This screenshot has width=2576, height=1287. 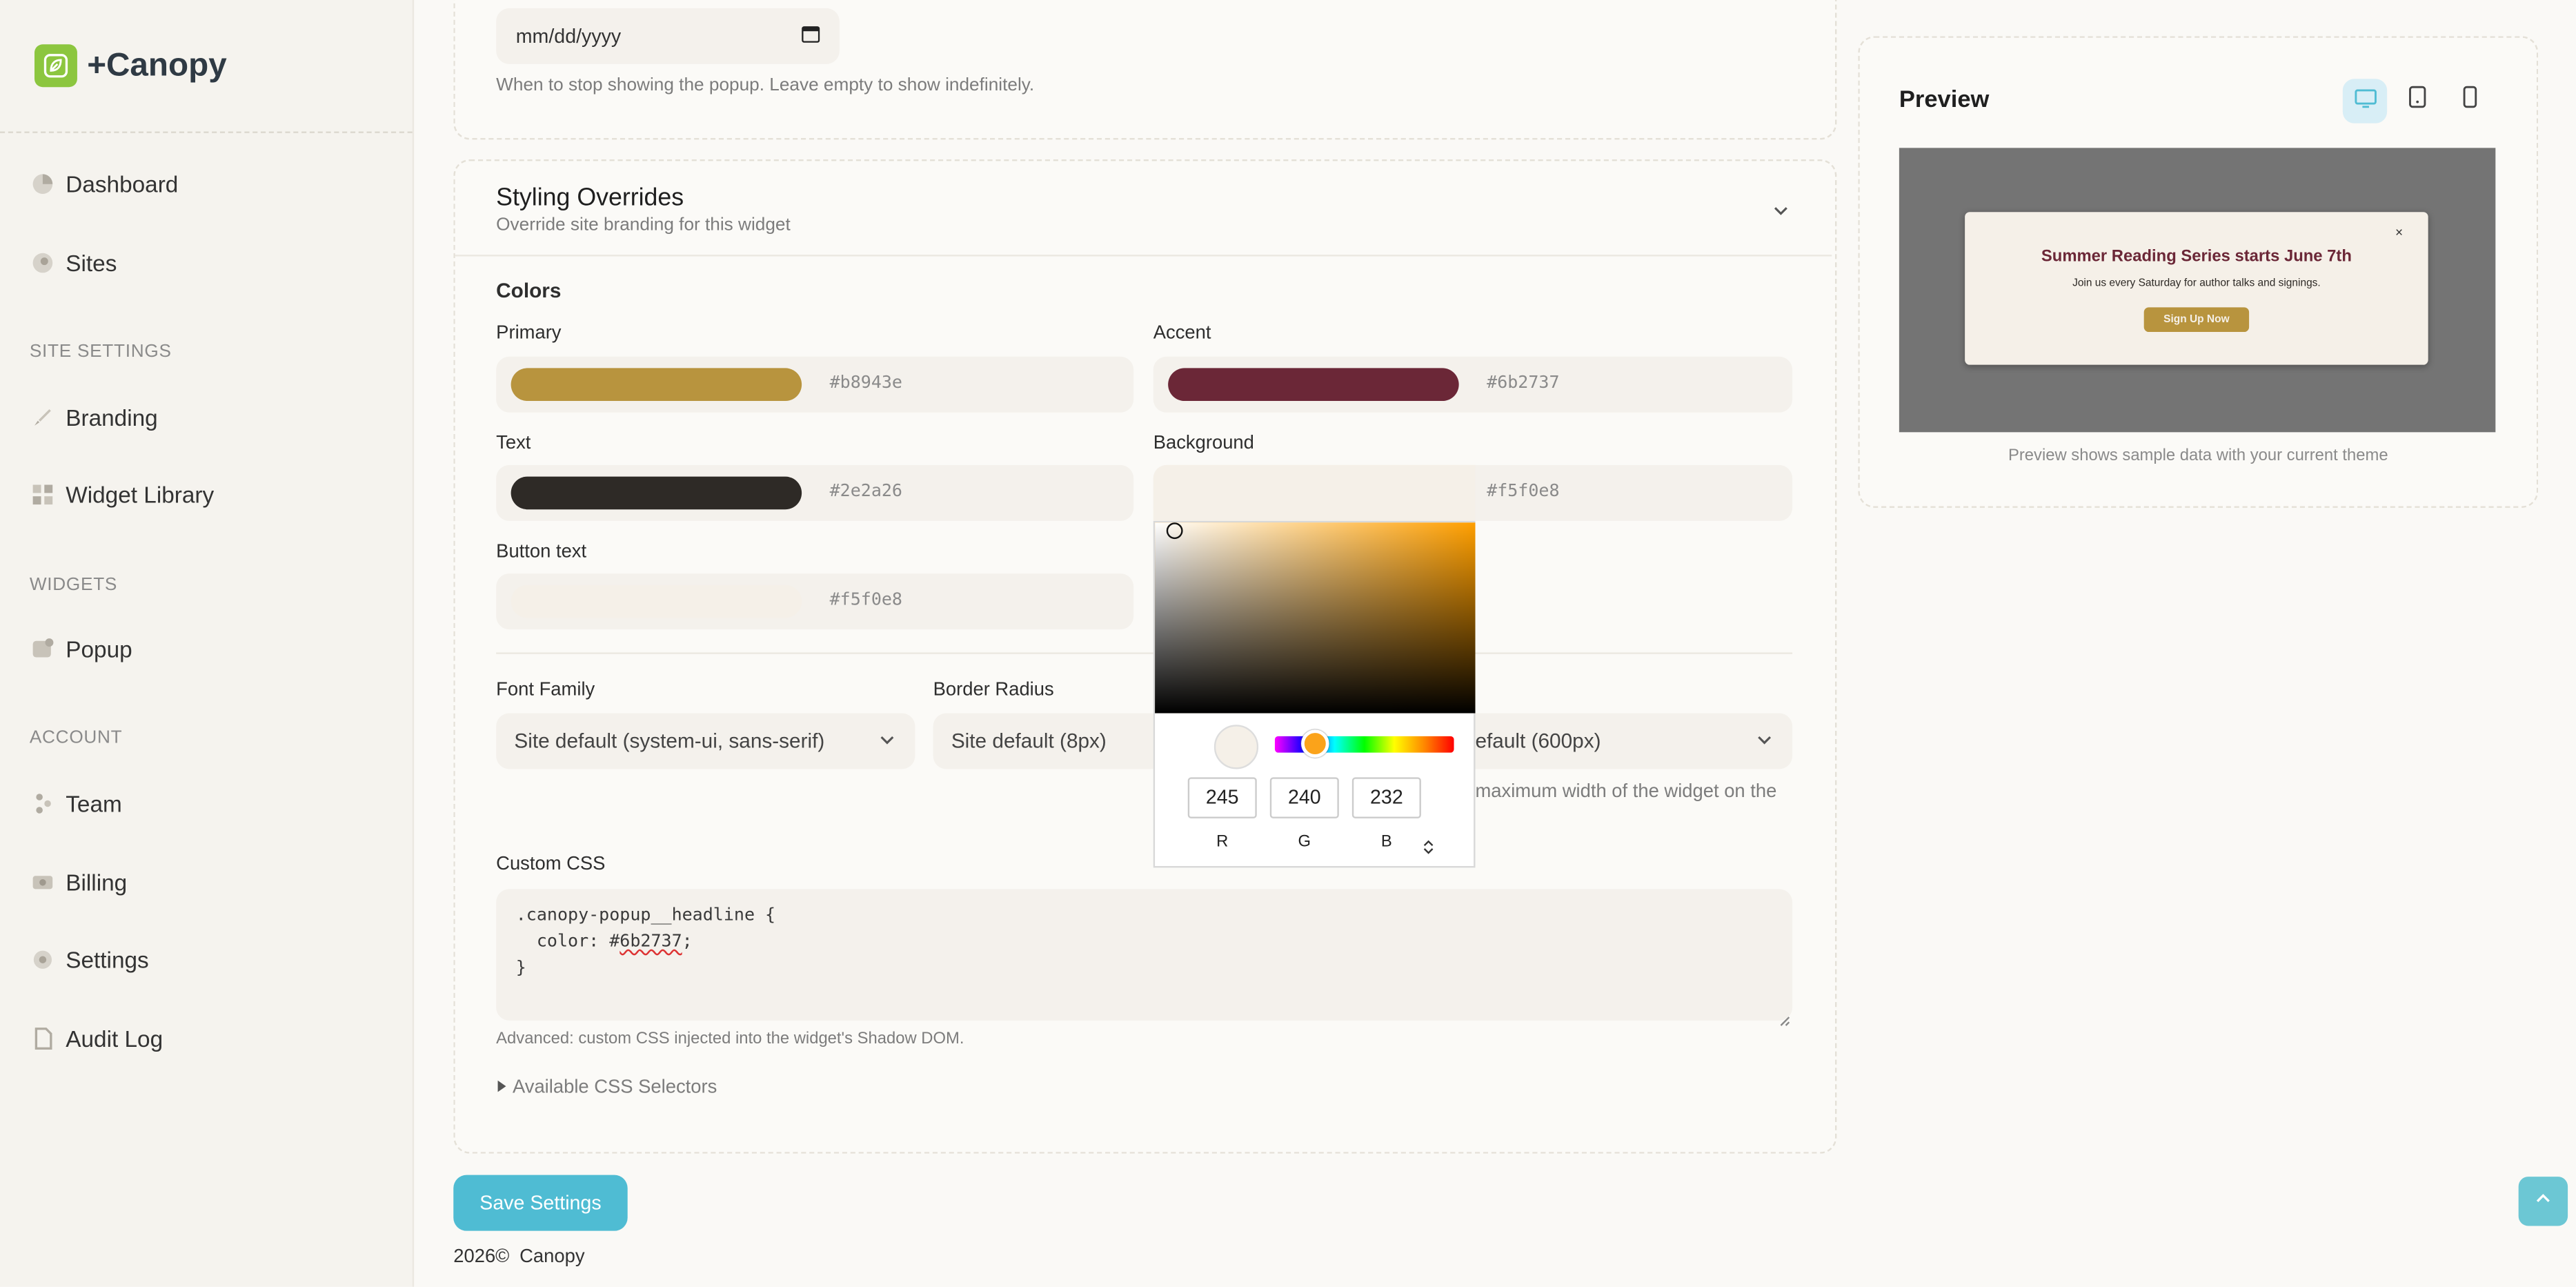 I want to click on button-text-color-field: #f5f0e8, so click(x=815, y=601).